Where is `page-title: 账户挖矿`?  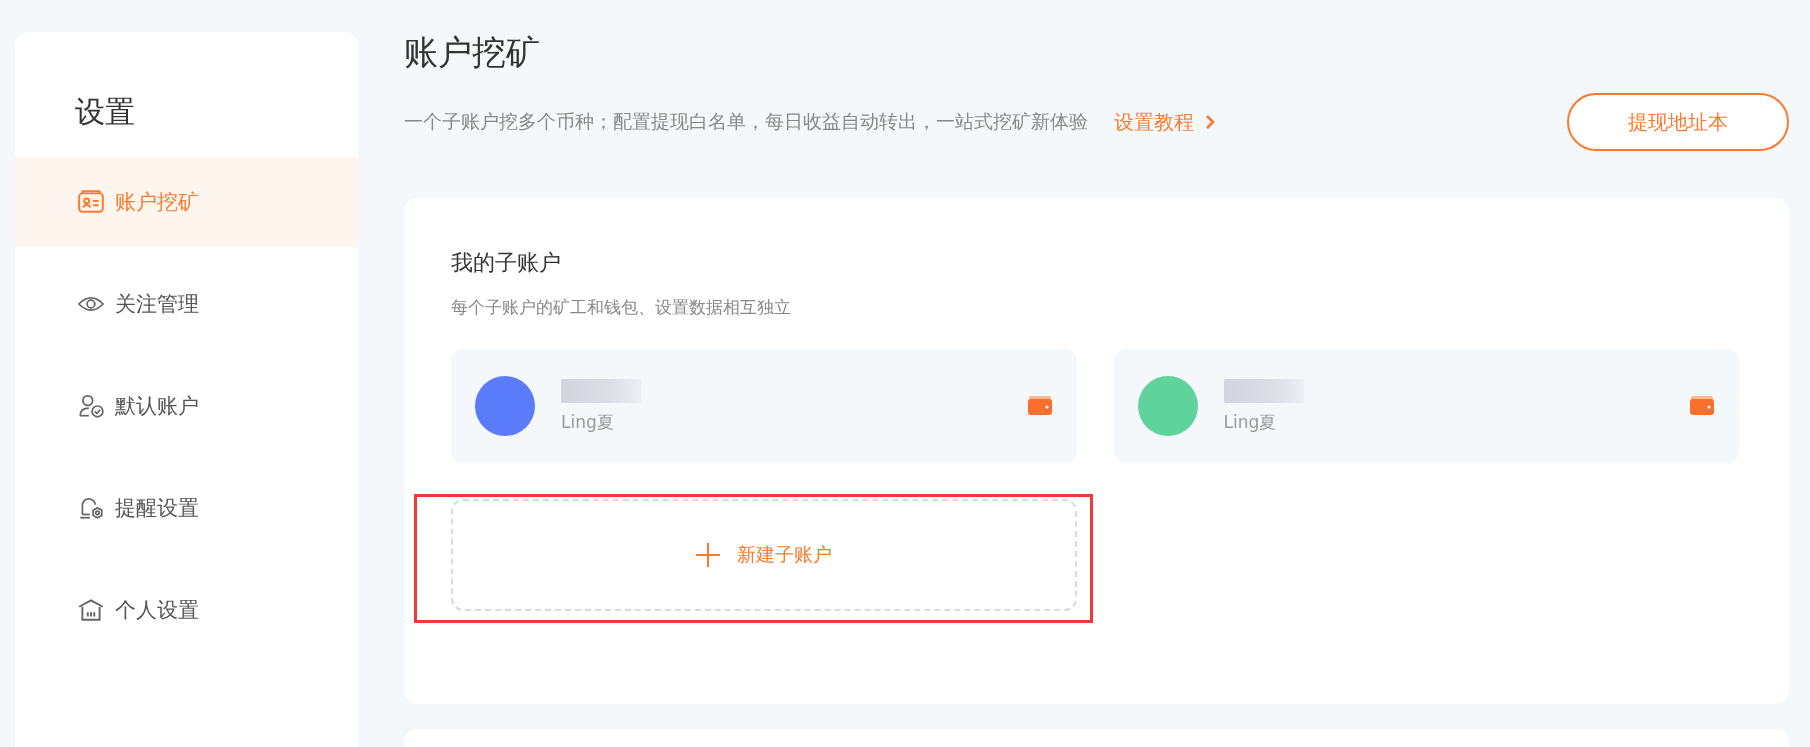
page-title: 账户挖矿 is located at coordinates (472, 52).